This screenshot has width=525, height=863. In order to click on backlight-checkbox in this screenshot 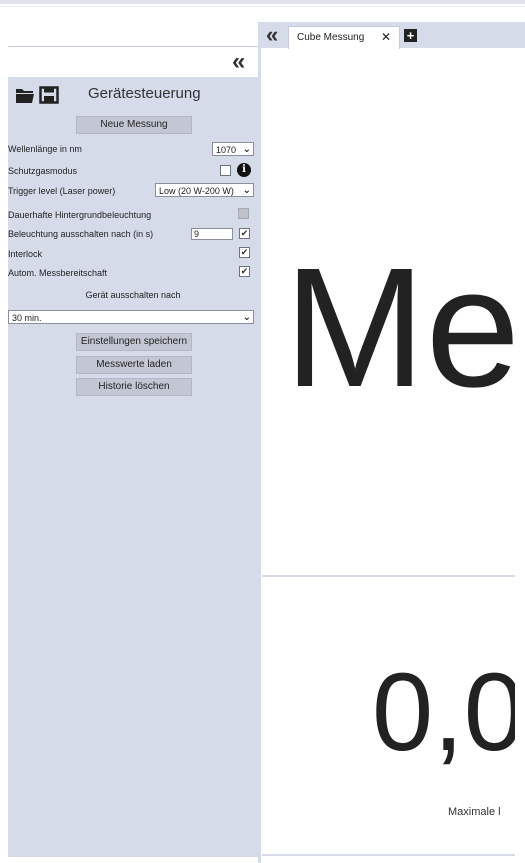, I will do `click(243, 213)`.